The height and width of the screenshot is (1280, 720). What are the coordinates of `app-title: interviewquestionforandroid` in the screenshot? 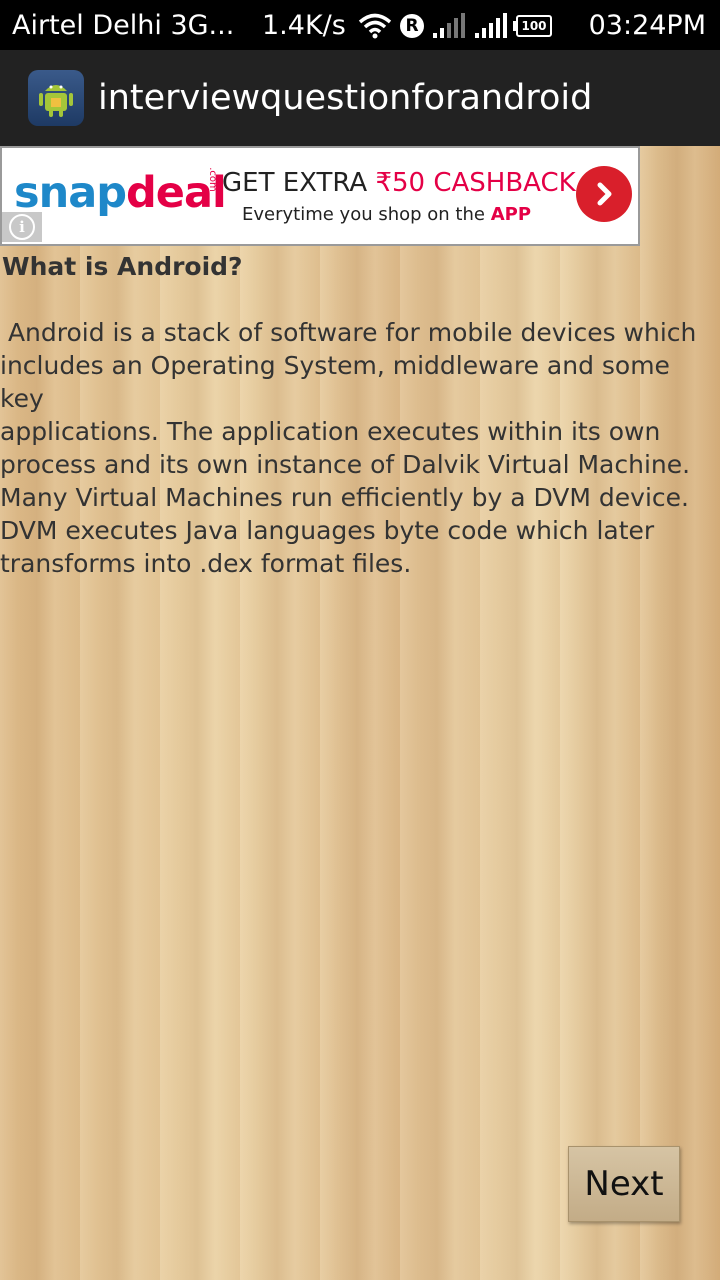 It's located at (345, 98).